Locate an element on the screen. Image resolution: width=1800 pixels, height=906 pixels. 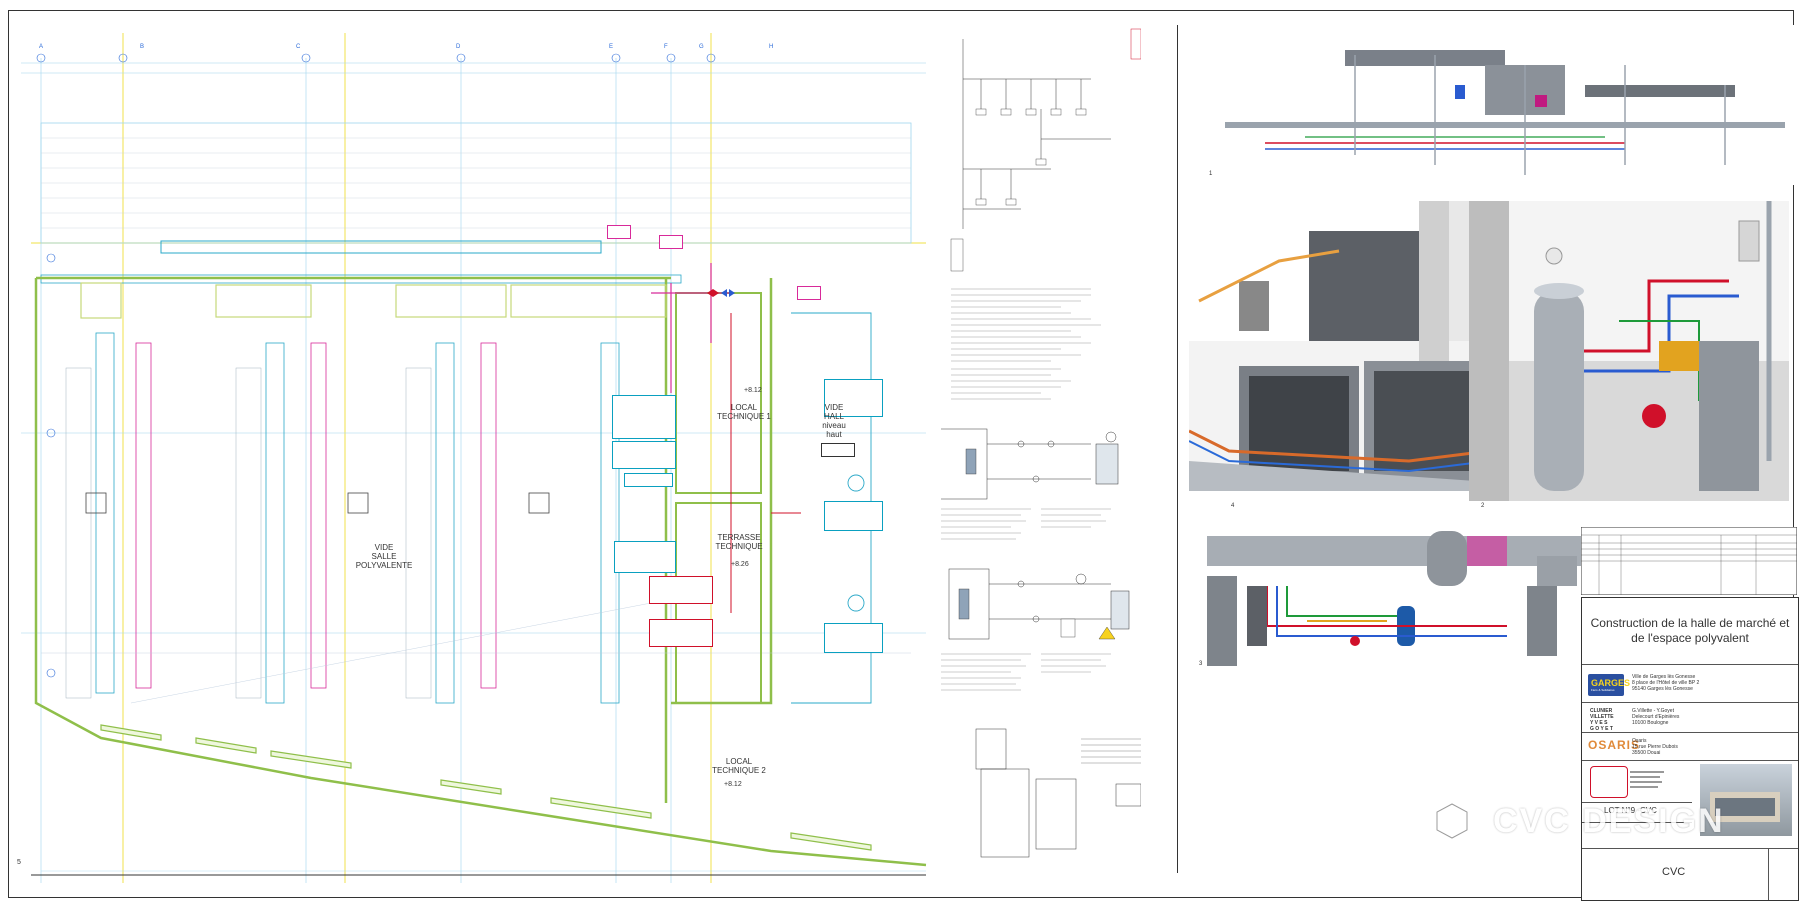
column-divider is located at coordinates (1177, 449).